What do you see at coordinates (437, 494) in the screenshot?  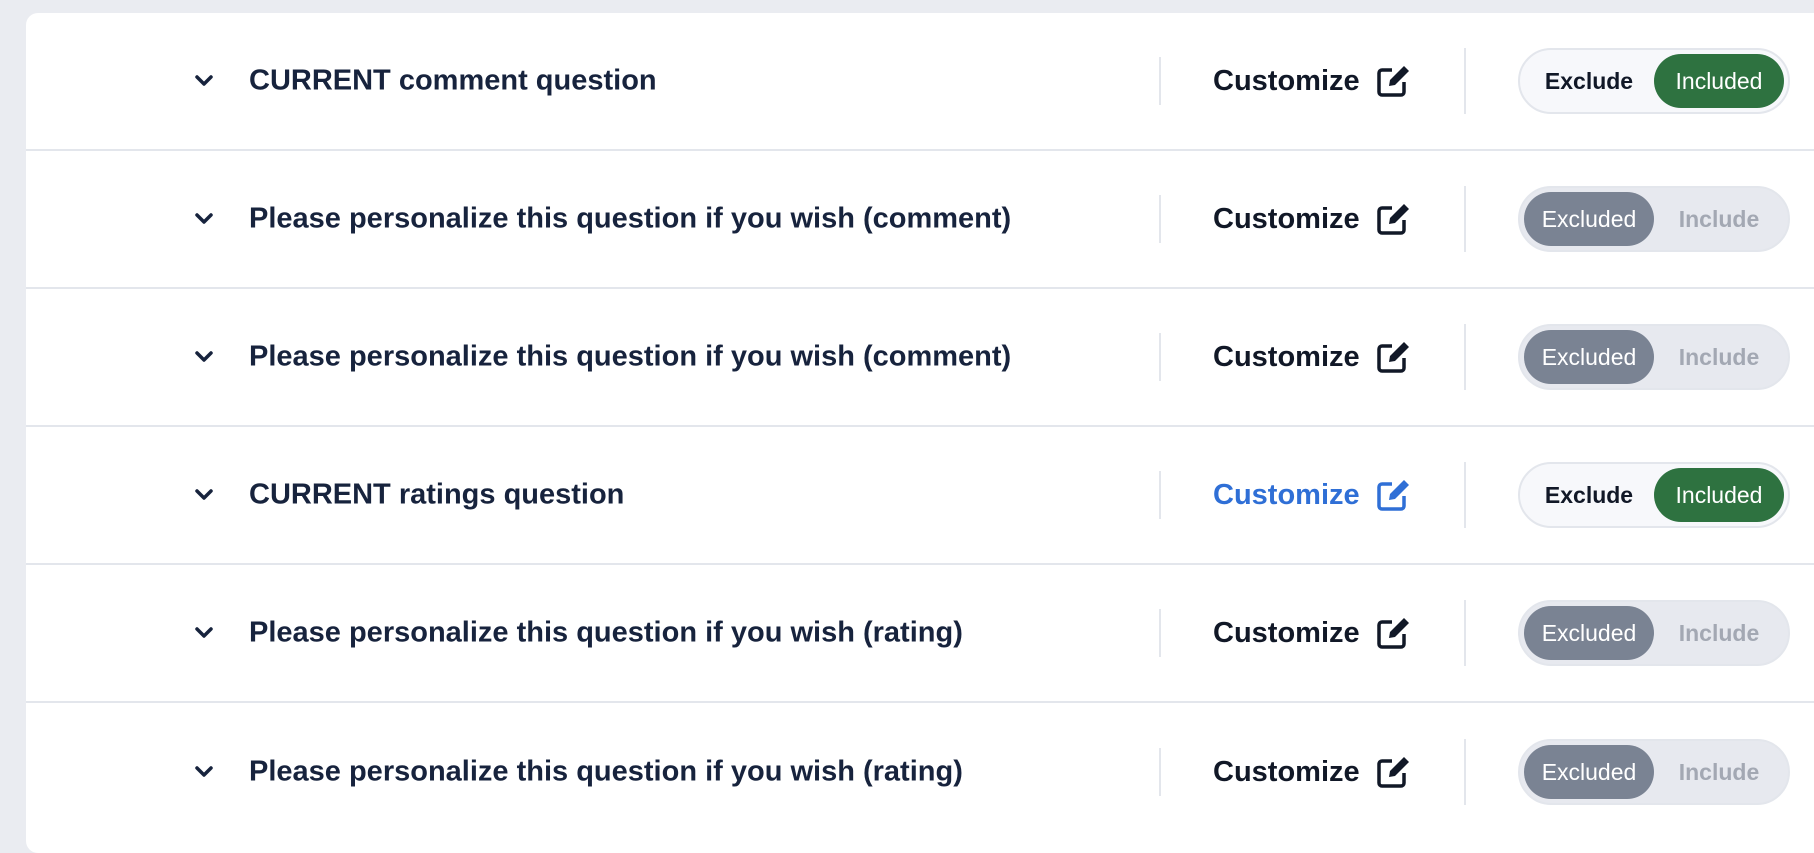 I see `question-title: CURRENT ratings question` at bounding box center [437, 494].